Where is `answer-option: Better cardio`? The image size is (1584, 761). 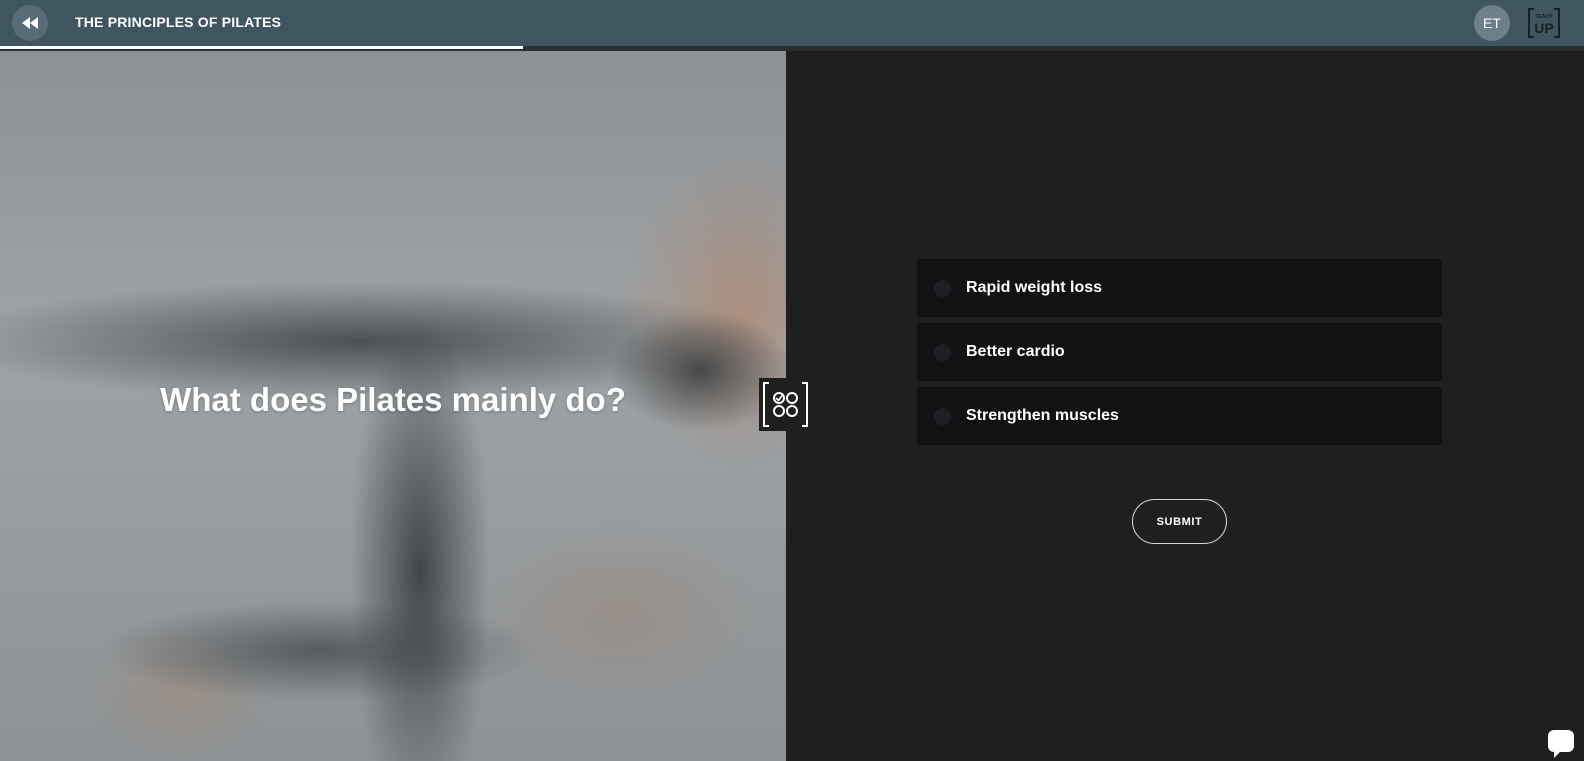 answer-option: Better cardio is located at coordinates (1179, 352).